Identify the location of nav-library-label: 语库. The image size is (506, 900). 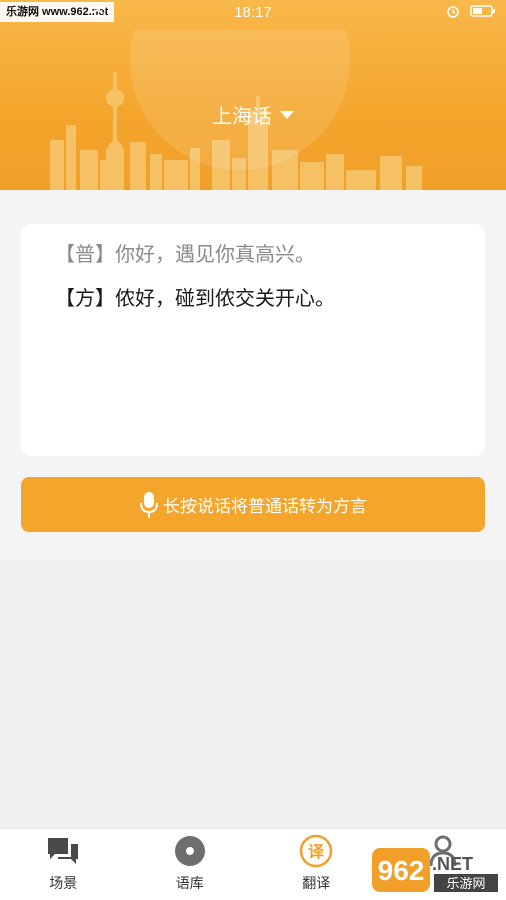
(189, 884).